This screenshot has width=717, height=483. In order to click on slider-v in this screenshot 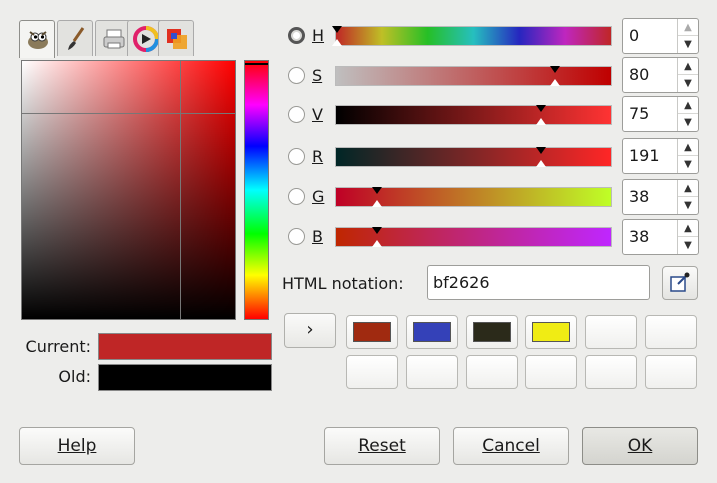, I will do `click(473, 115)`.